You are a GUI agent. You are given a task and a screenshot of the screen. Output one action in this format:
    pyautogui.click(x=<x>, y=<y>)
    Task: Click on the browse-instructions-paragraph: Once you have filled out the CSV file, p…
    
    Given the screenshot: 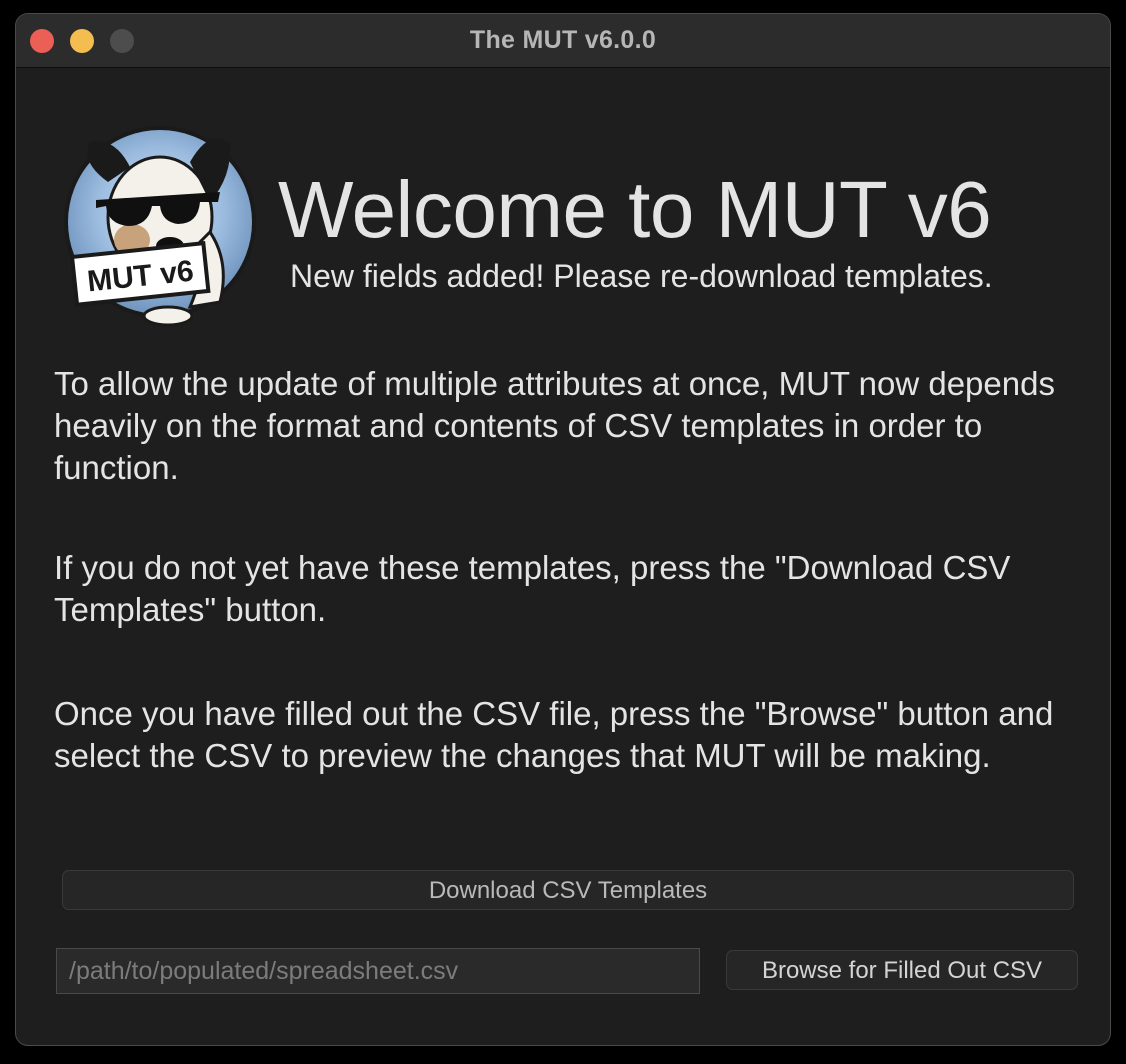 What is the action you would take?
    pyautogui.click(x=554, y=734)
    